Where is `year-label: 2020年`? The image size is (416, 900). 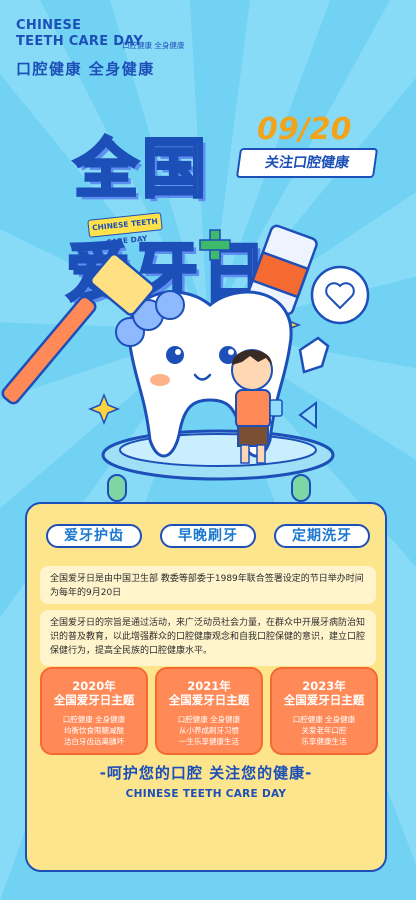
year-label: 2020年 is located at coordinates (94, 686).